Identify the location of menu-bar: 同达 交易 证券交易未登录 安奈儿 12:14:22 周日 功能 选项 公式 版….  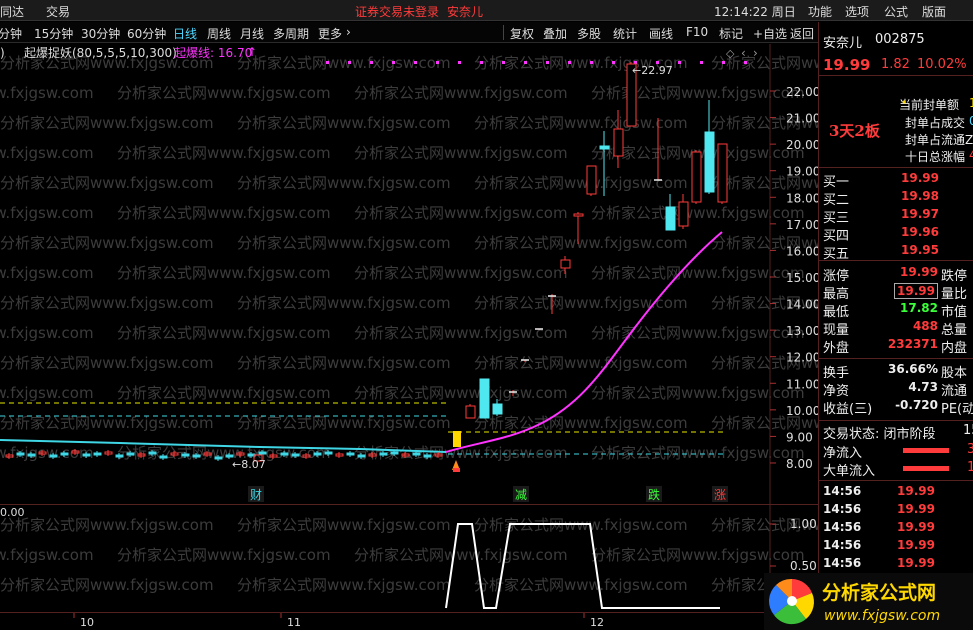
(486, 10).